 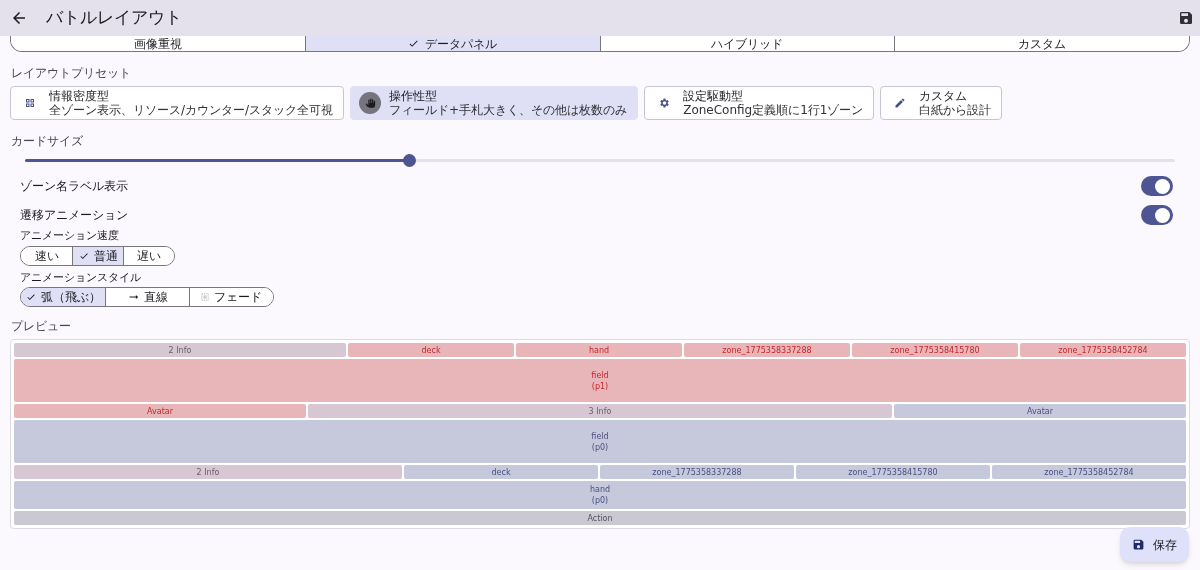 I want to click on preset-name: カスタム, so click(x=944, y=96).